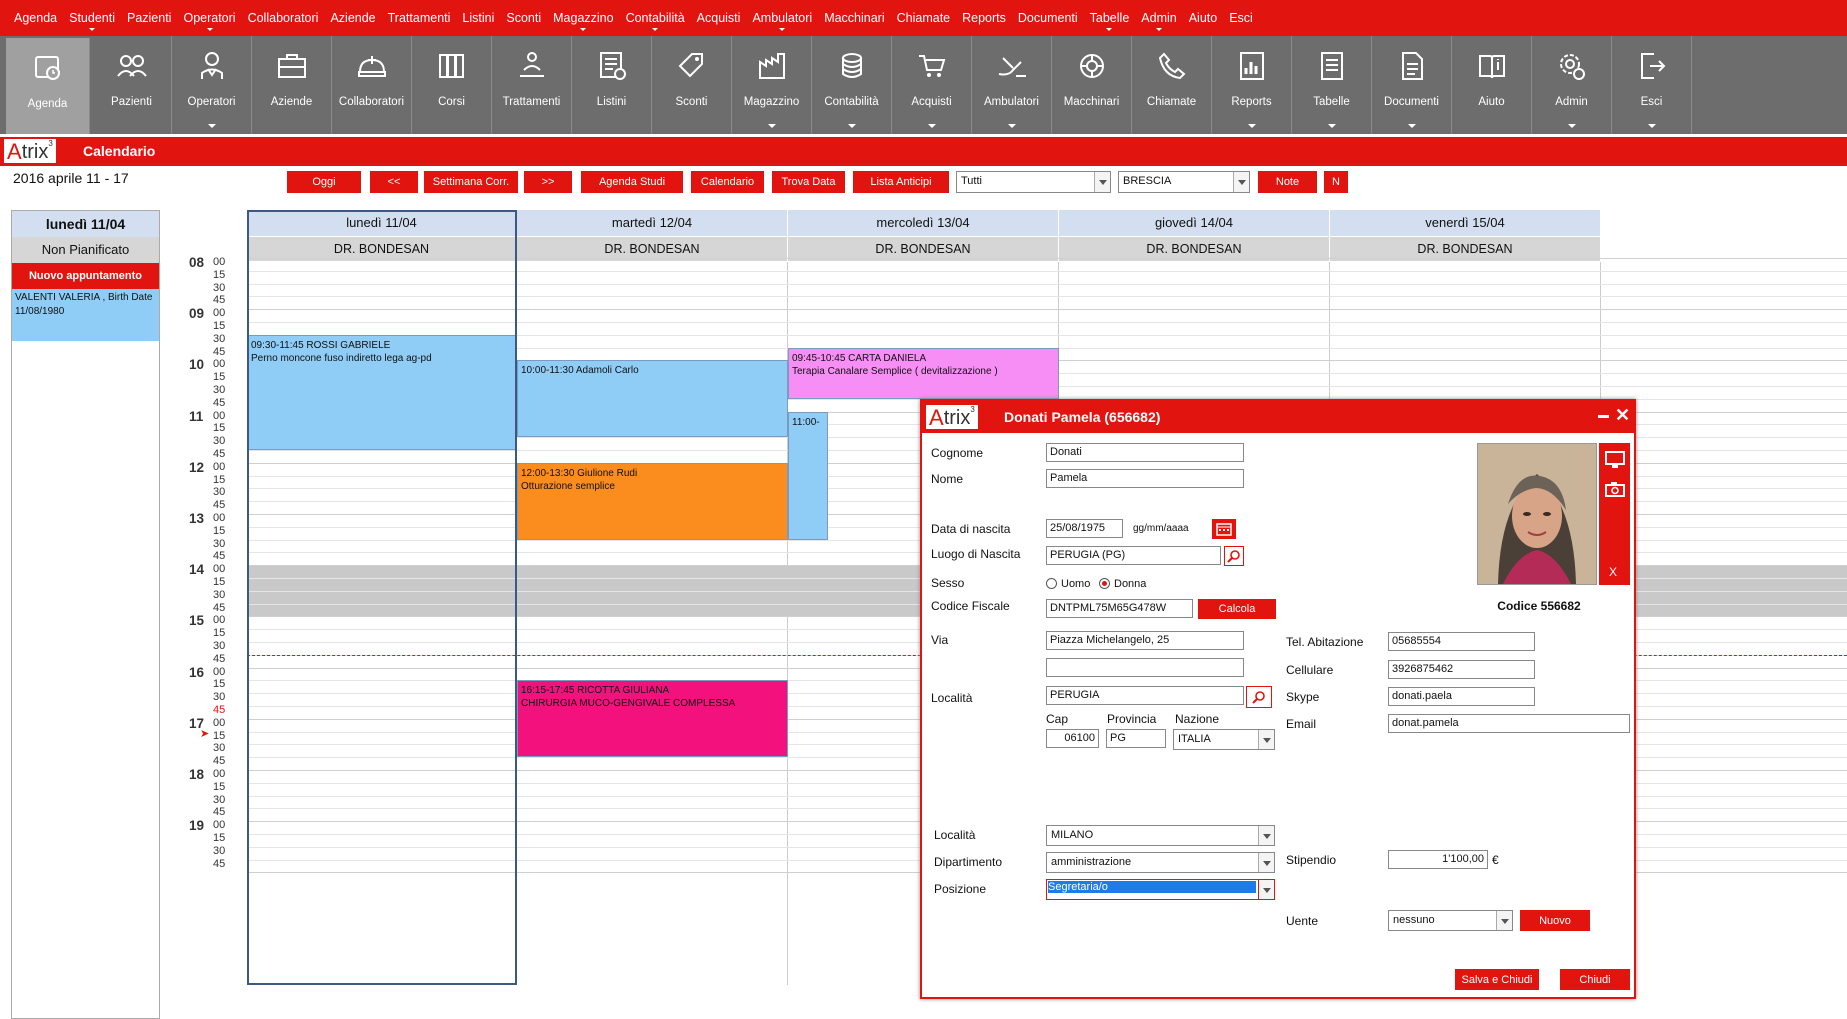  I want to click on menu-item-1: Studenti, so click(92, 21).